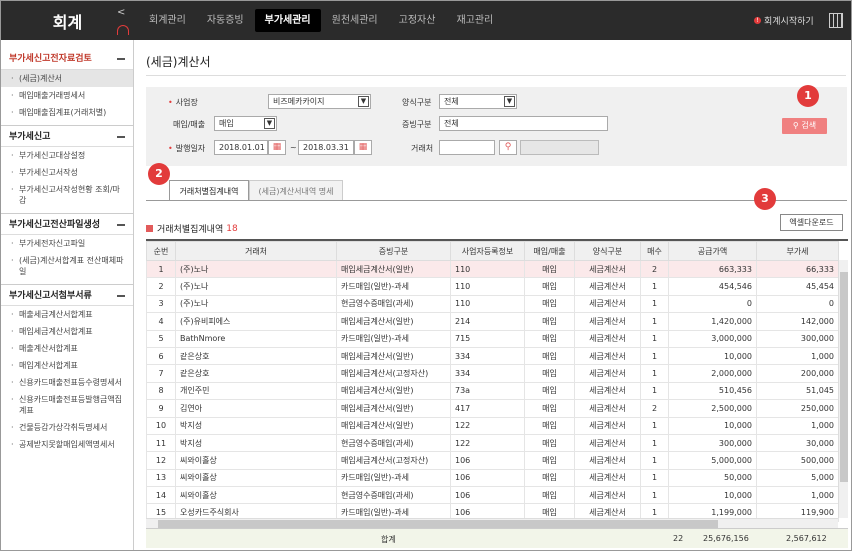  Describe the element at coordinates (67, 95) in the screenshot. I see `sidebar-item-0-1: 매입매출거래명세서` at that location.